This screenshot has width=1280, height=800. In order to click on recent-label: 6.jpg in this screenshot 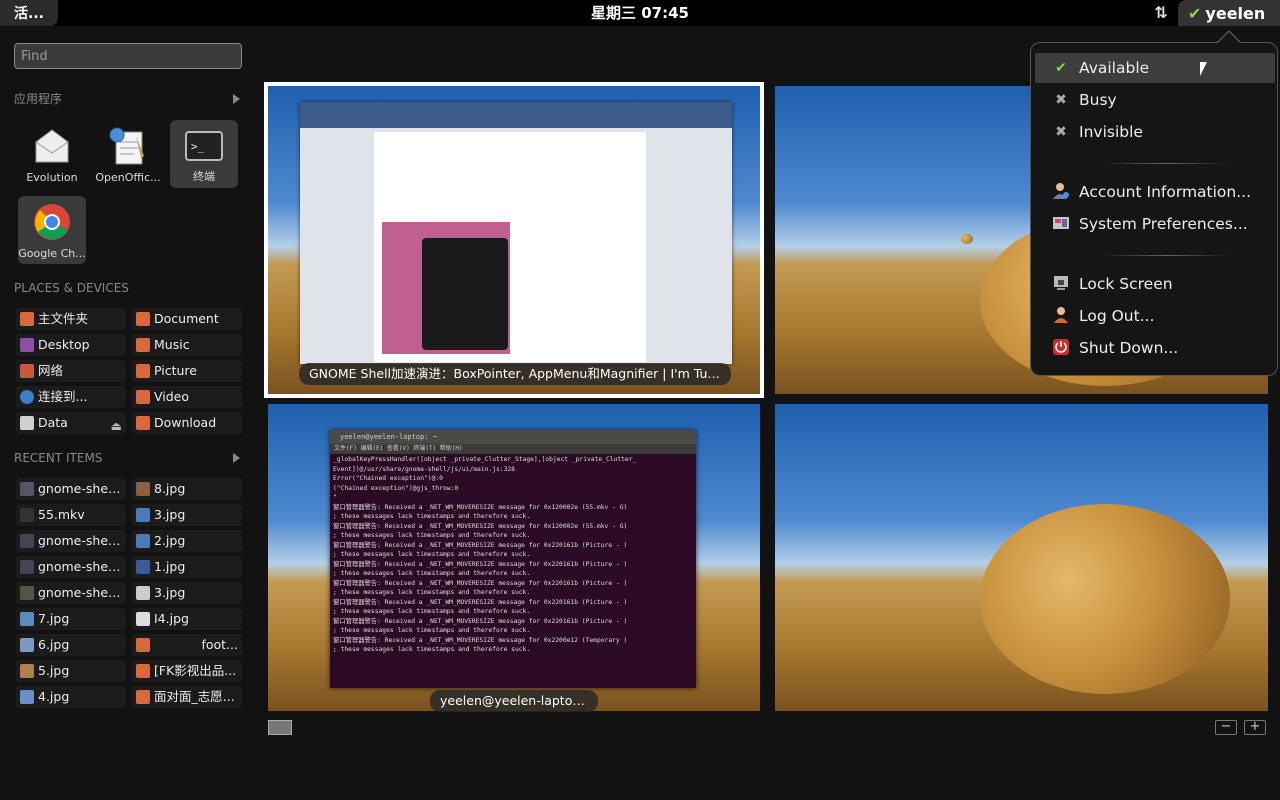, I will do `click(54, 644)`.